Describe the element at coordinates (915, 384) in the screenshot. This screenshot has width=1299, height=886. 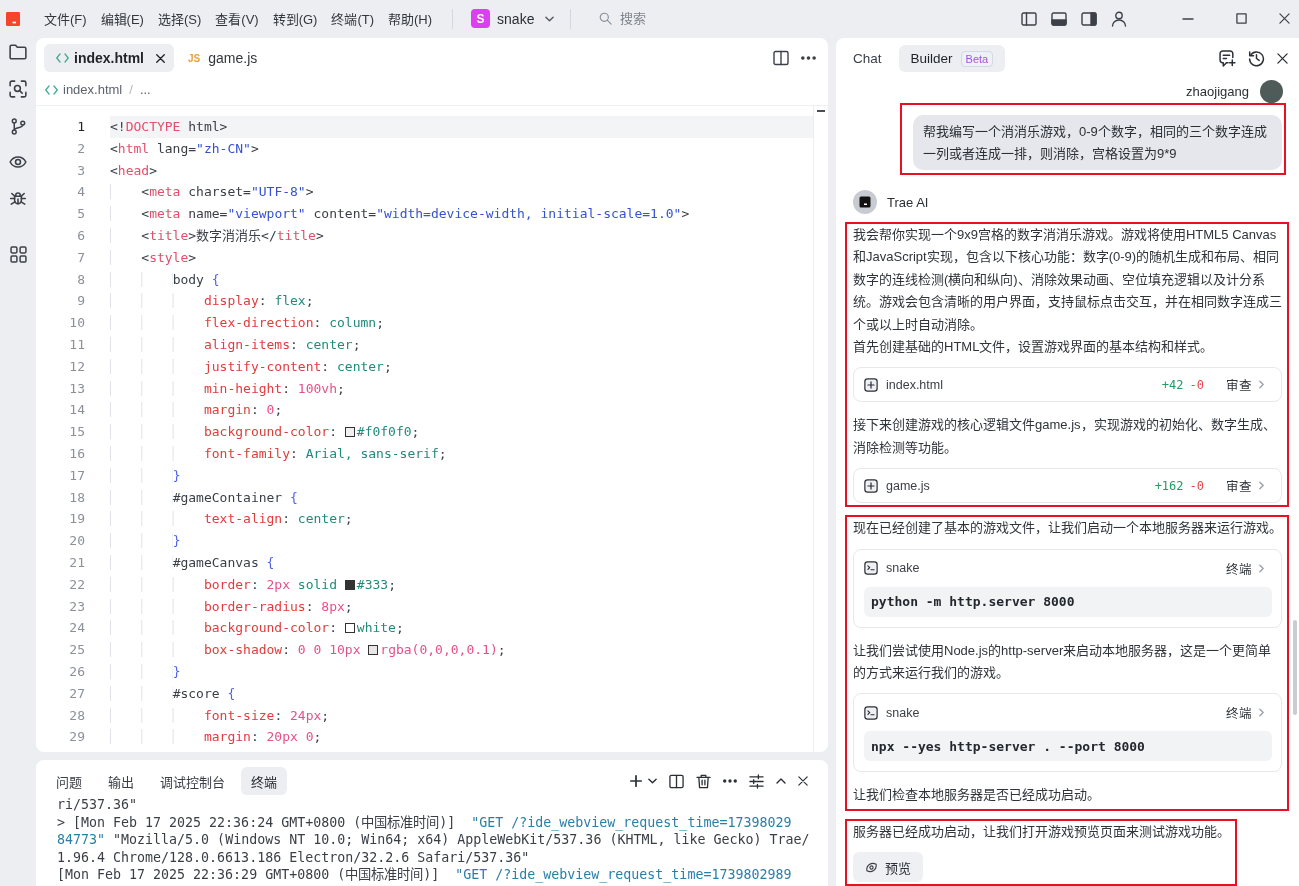
I see `file-name: index.html` at that location.